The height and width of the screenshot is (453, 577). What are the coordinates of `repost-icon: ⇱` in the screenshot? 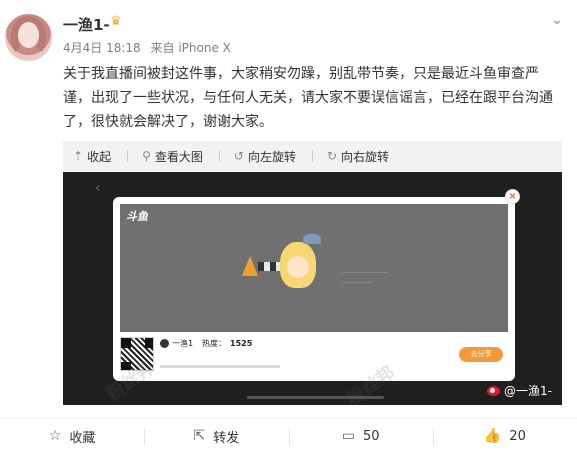 It's located at (199, 436).